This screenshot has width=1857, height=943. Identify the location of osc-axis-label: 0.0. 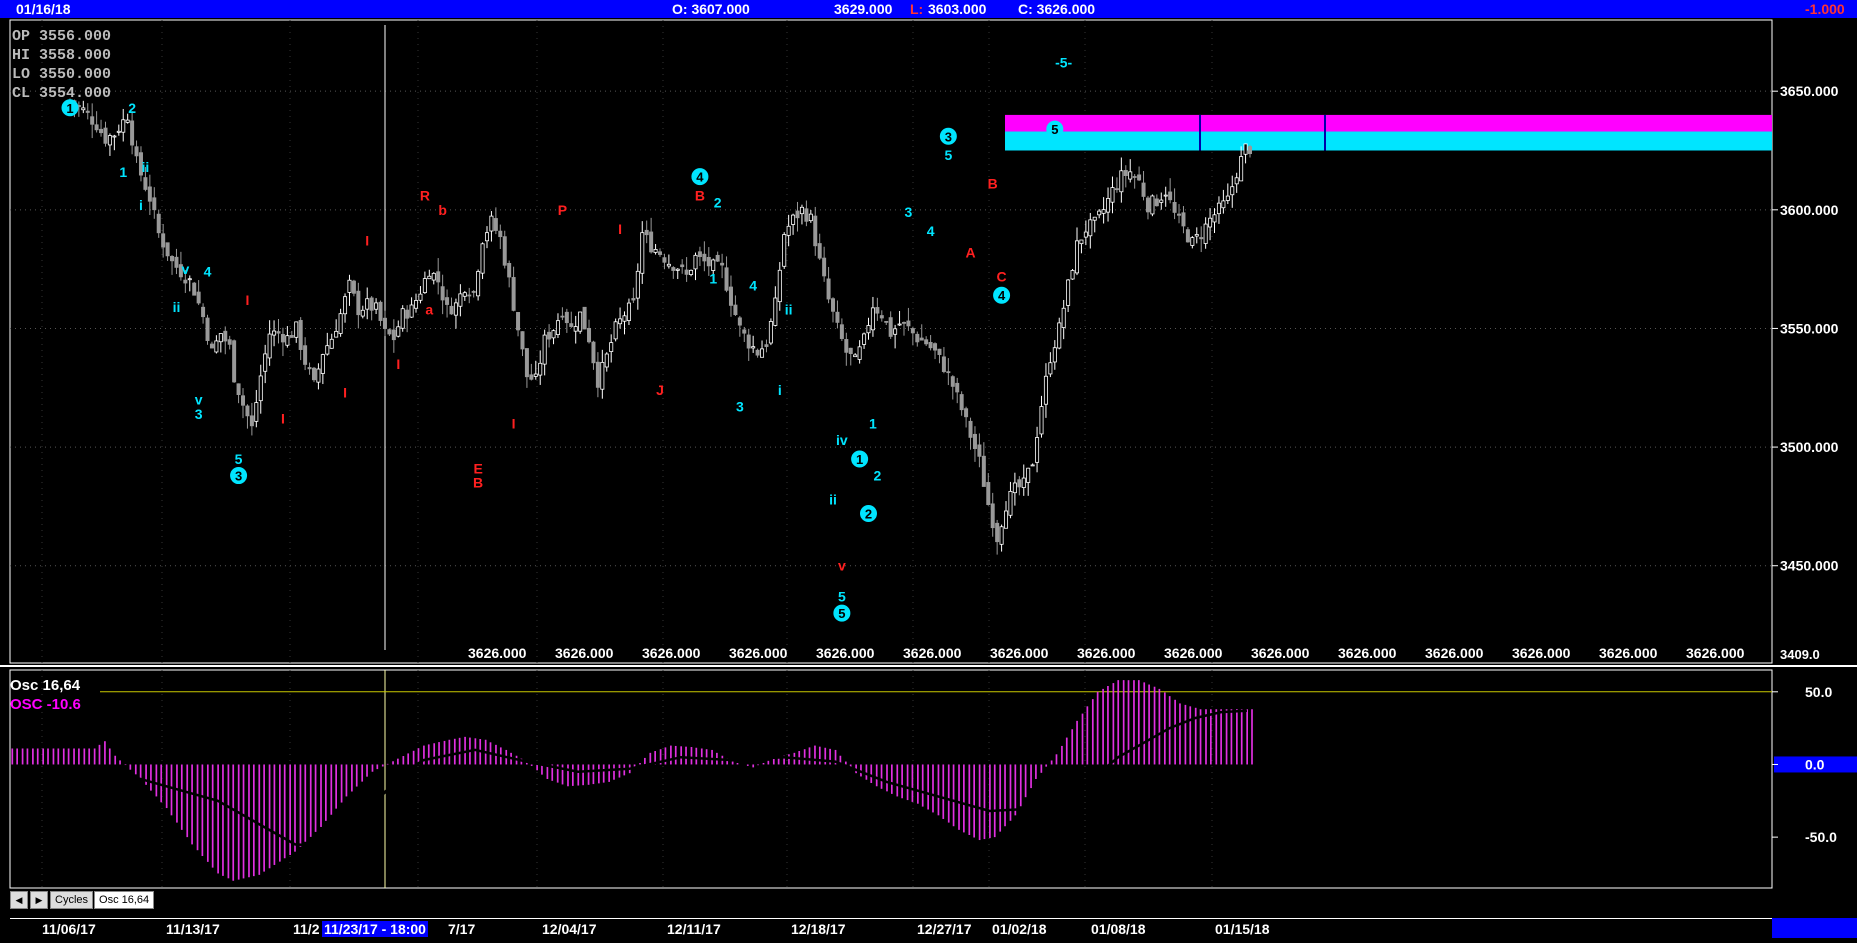
(1815, 764).